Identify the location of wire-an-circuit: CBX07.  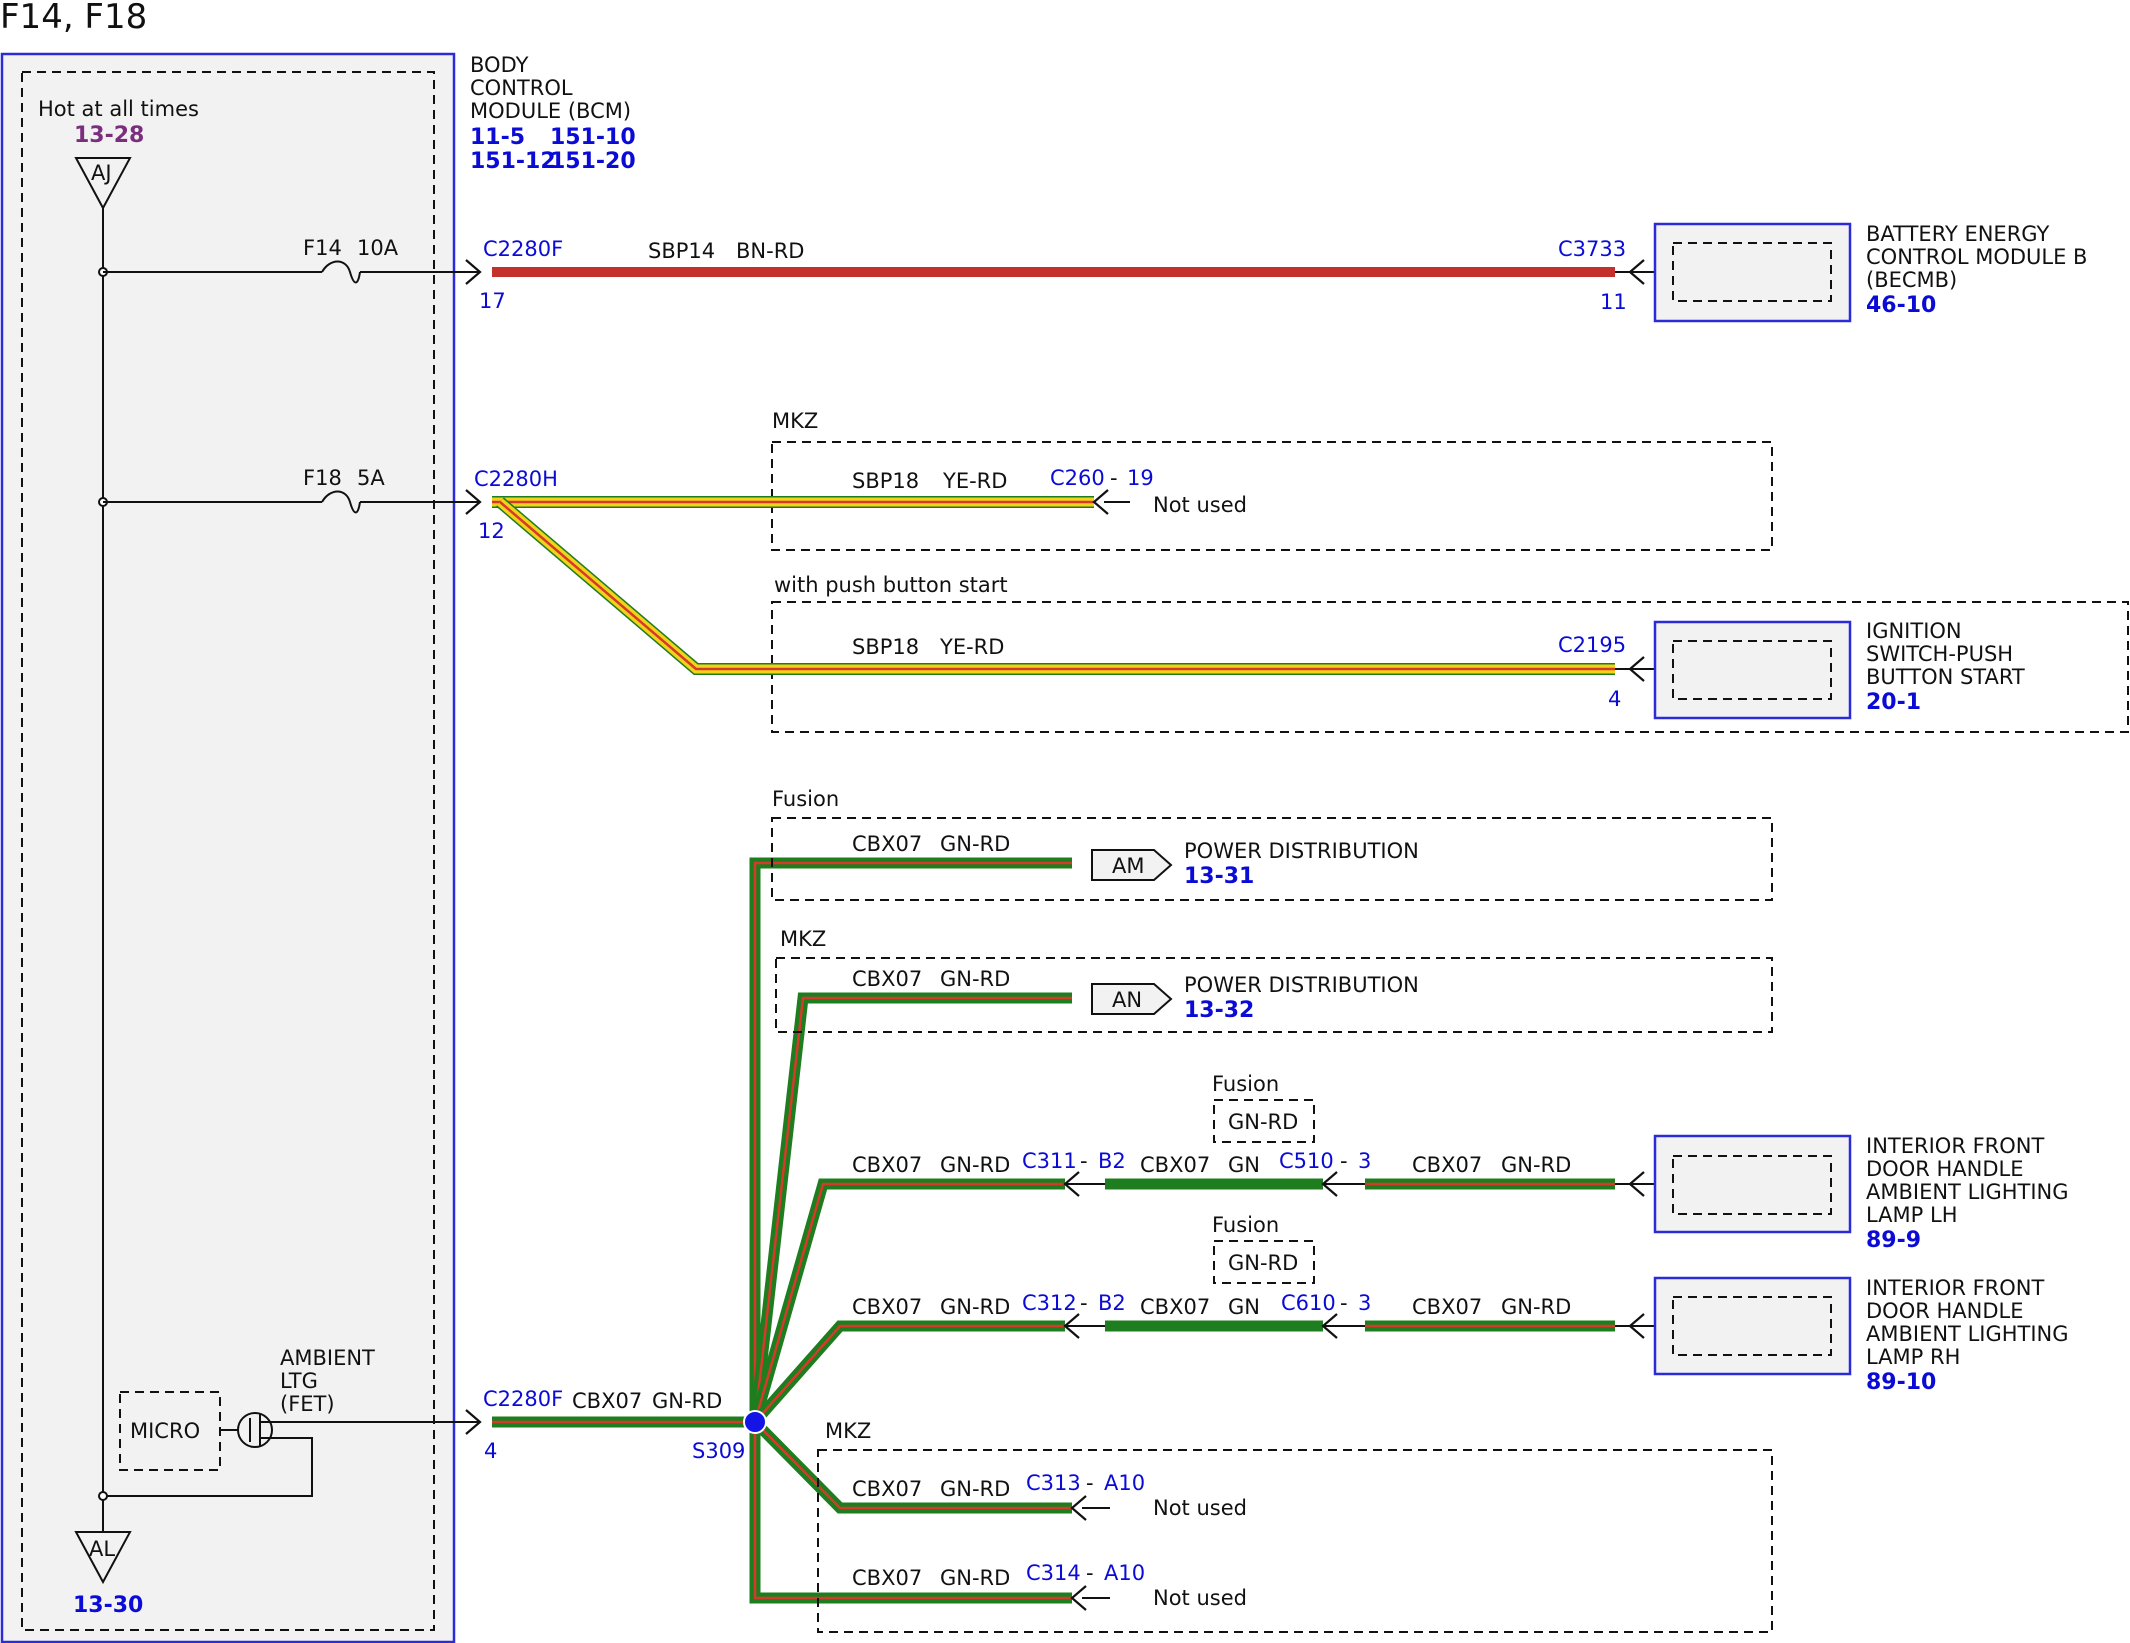
(887, 979).